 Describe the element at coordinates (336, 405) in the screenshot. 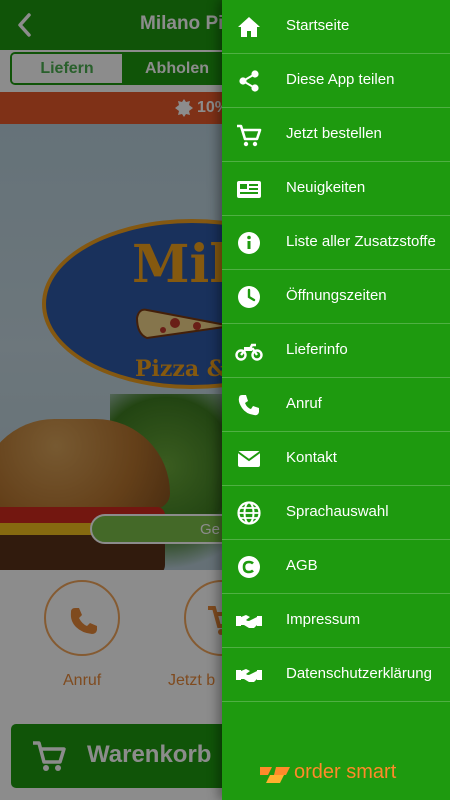

I see `menu-item-call: Anruf` at that location.